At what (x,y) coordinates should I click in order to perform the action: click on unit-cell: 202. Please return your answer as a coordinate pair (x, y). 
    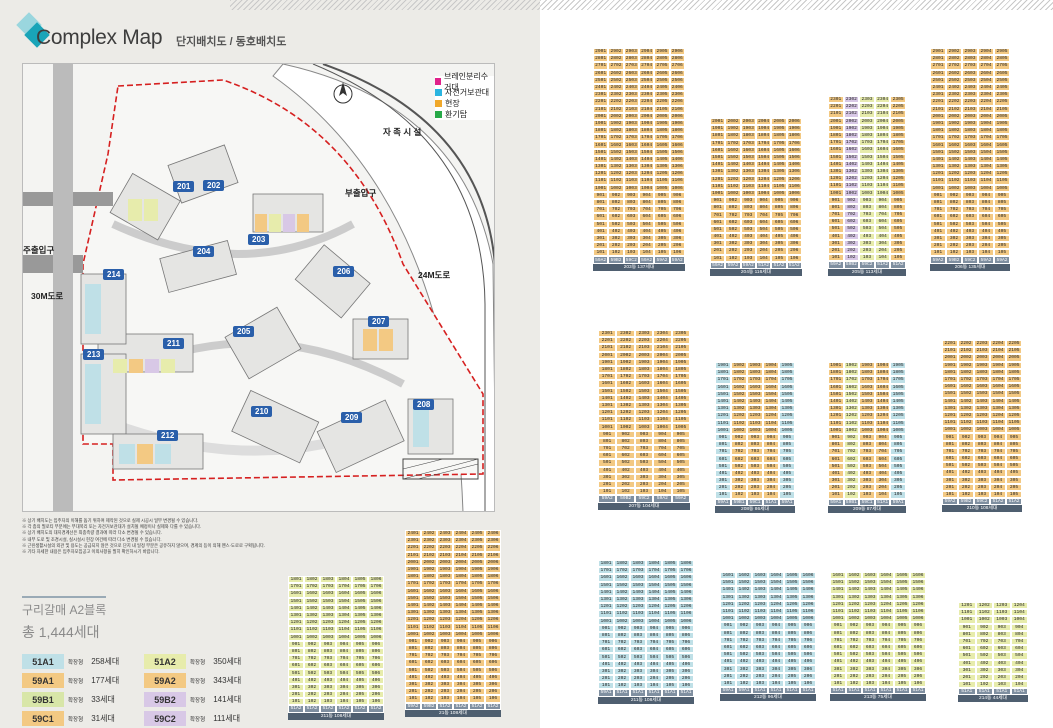
    Looking at the image, I should click on (733, 251).